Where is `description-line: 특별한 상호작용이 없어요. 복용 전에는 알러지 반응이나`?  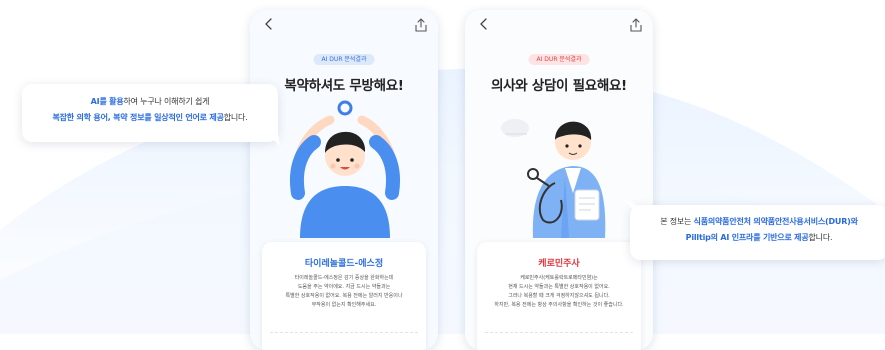 description-line: 특별한 상호작용이 없어요. 복용 전에는 알러지 반응이나 is located at coordinates (344, 296).